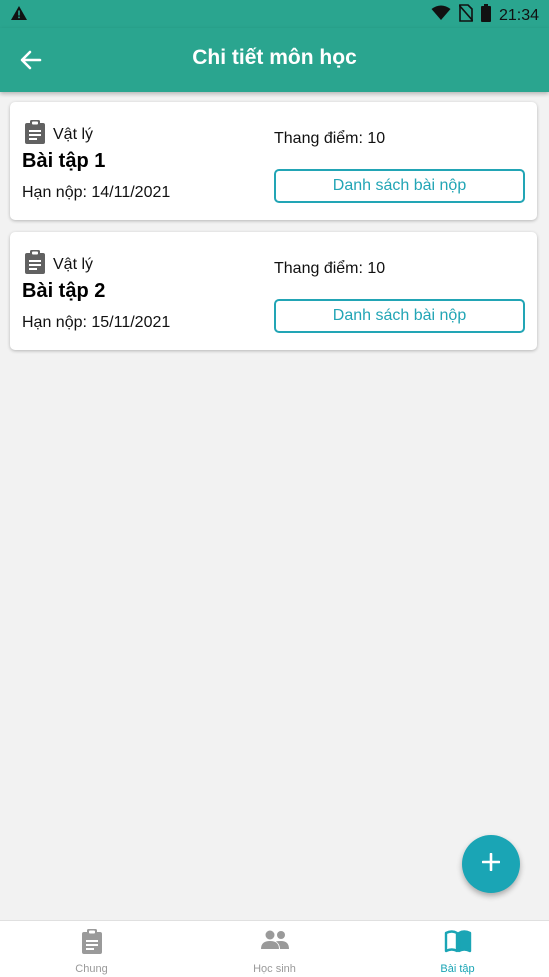 The height and width of the screenshot is (977, 549). I want to click on tab-label: Chung, so click(91, 969).